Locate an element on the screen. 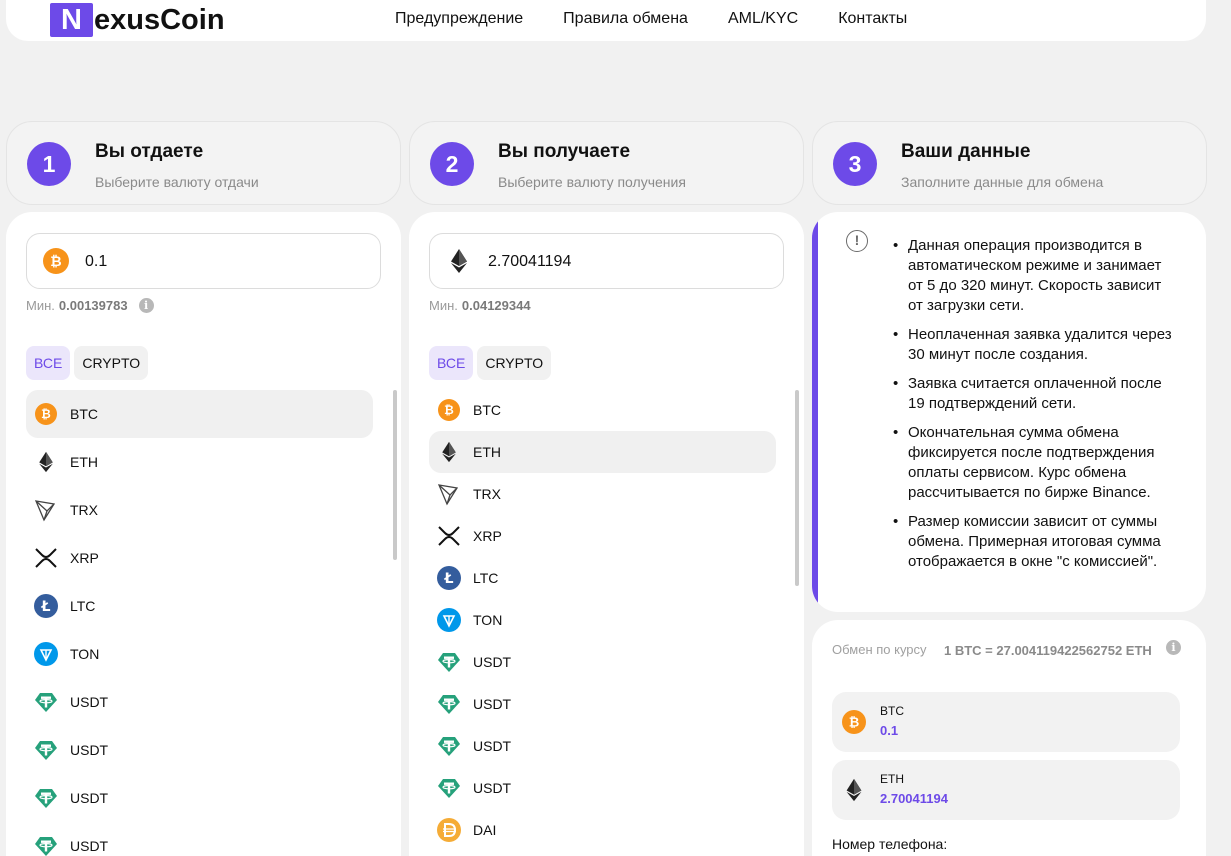 The width and height of the screenshot is (1231, 856). accent-bar is located at coordinates (815, 412).